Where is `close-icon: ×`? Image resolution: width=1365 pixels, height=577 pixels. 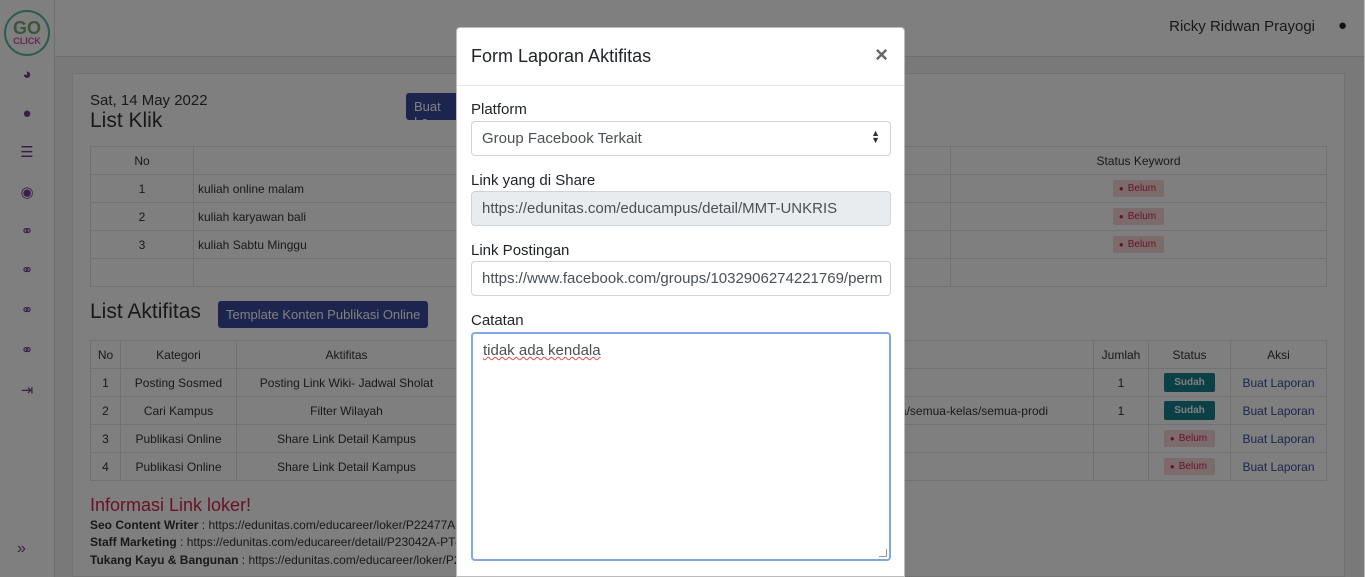 close-icon: × is located at coordinates (881, 55).